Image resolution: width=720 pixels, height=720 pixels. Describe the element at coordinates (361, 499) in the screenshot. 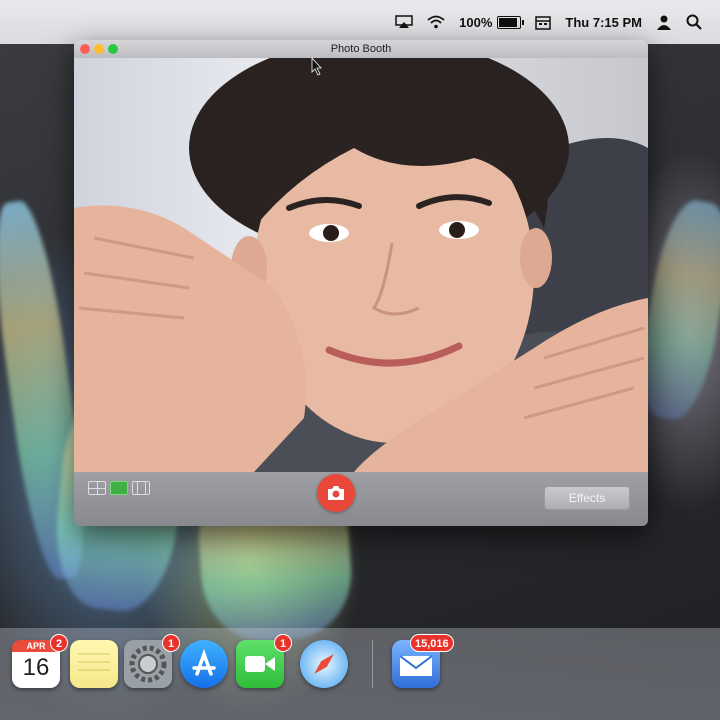

I see `photo-booth-controls: Effects` at that location.